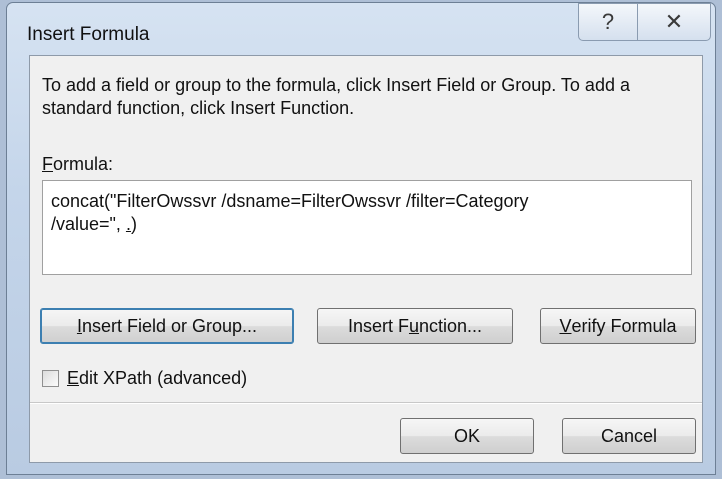 The height and width of the screenshot is (479, 722). I want to click on question-icon: ?, so click(608, 21).